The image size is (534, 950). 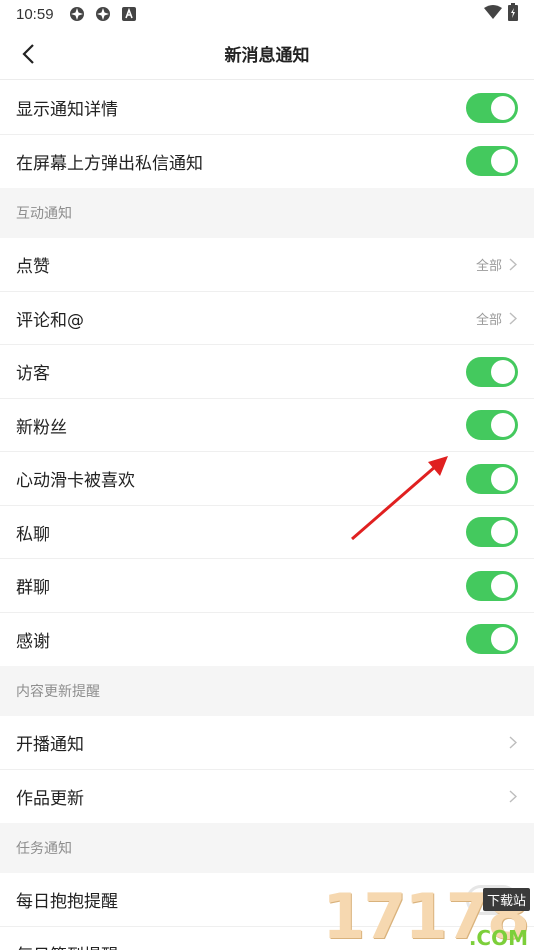 I want to click on setting-row-thanks: 感谢, so click(x=267, y=639).